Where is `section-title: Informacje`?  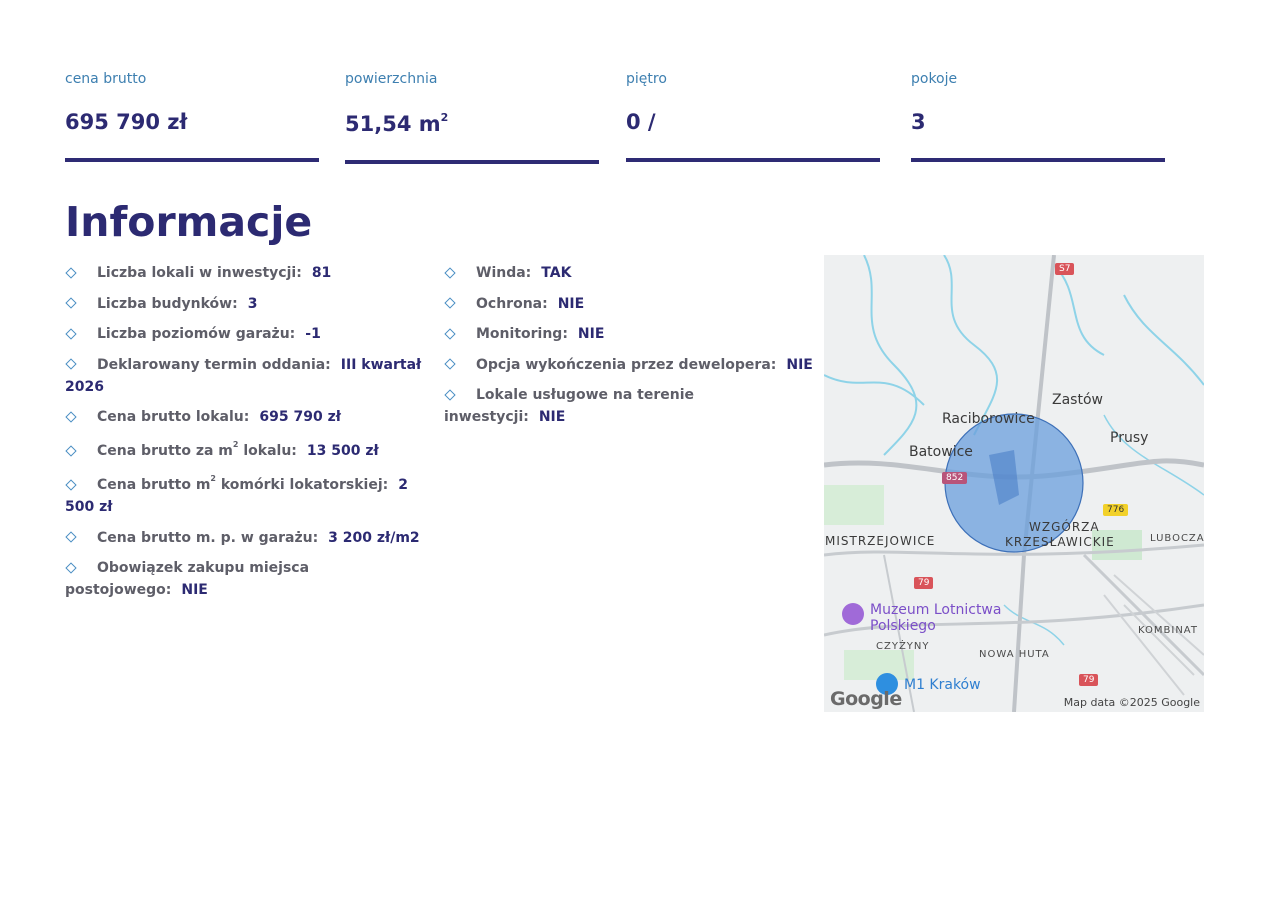
section-title: Informacje is located at coordinates (189, 222).